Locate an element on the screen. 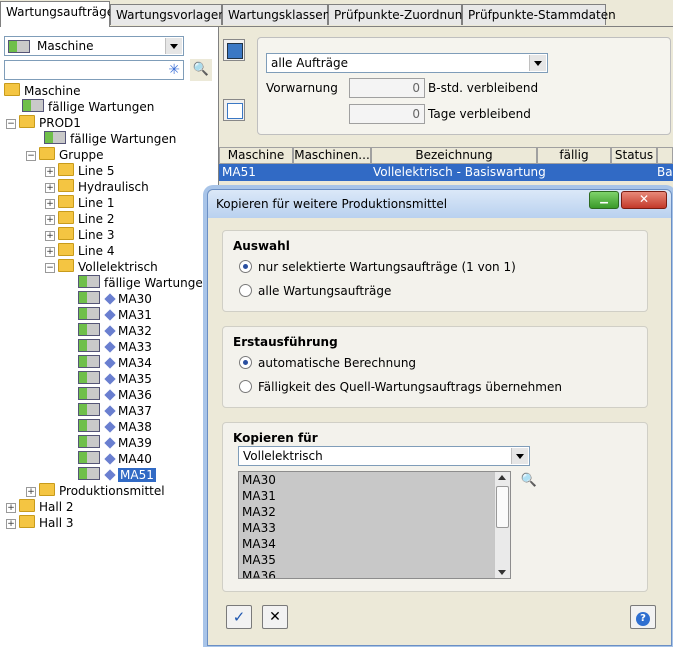 This screenshot has height=647, width=673. tree-node-line5: + Line 5 is located at coordinates (79, 171).